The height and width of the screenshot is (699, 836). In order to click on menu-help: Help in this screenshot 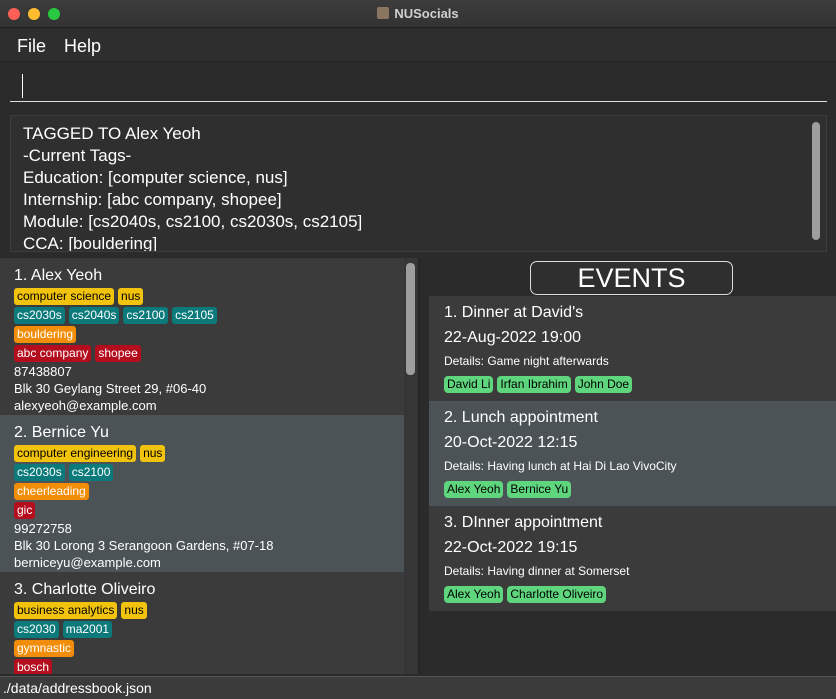, I will do `click(82, 46)`.